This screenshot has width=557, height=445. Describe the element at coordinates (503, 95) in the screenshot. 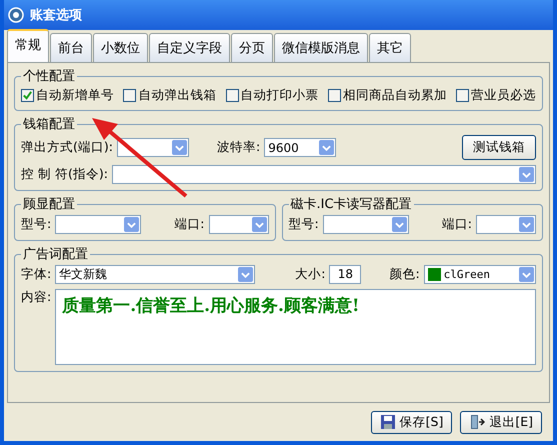

I see `checkbox-label: 营业员必选` at that location.